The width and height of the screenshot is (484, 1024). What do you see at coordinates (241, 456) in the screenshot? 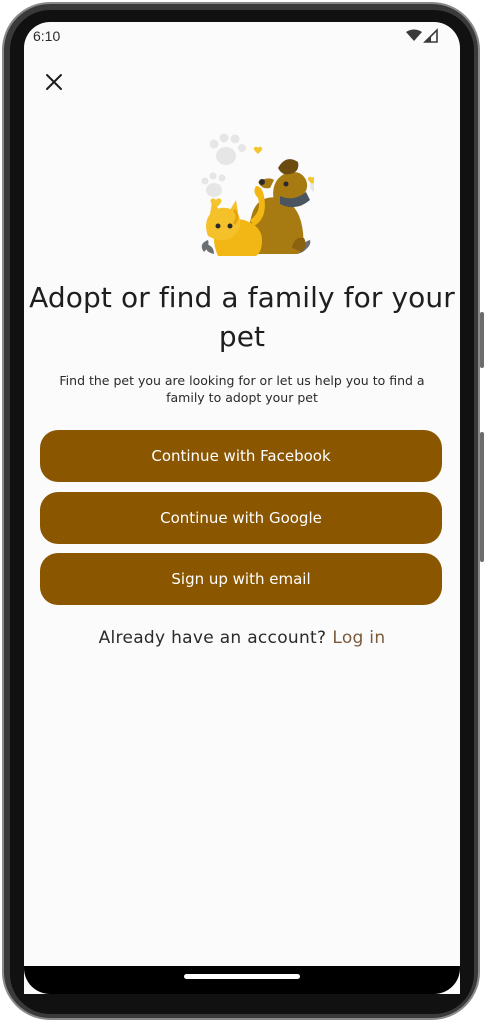
I see `continue-with-facebook-button: Continue with Facebook` at bounding box center [241, 456].